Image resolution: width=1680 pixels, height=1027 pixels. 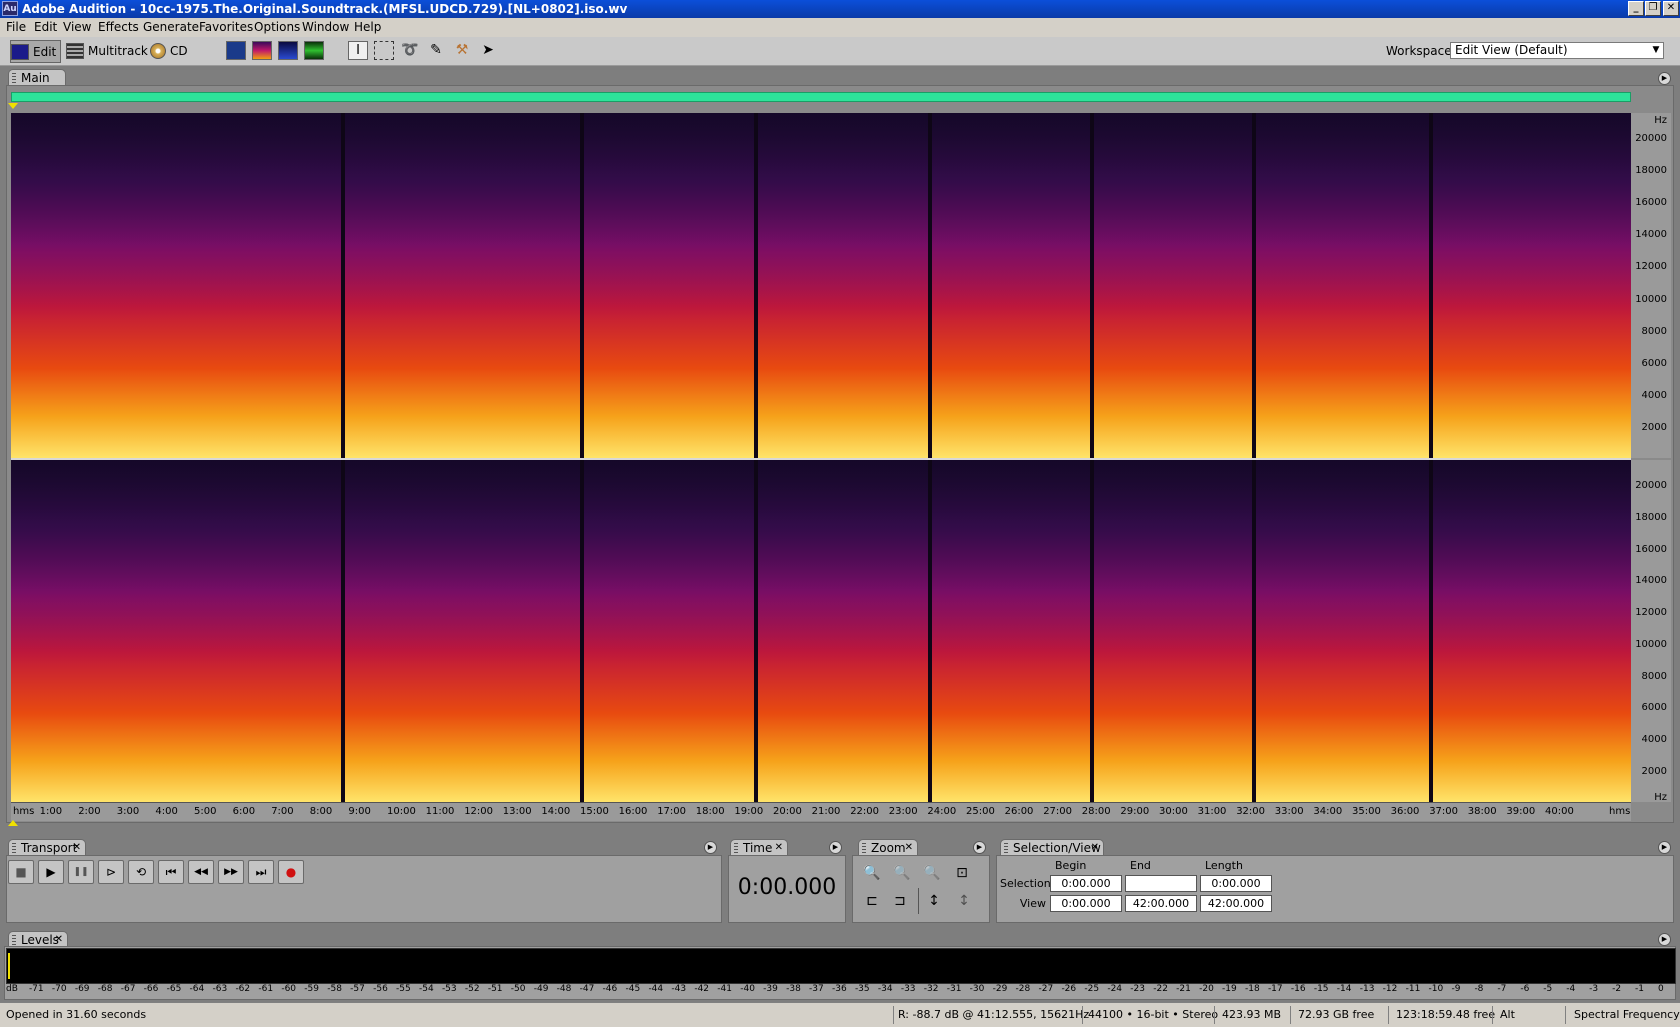 What do you see at coordinates (888, 847) in the screenshot?
I see `tab-zoom: Zoom ✕` at bounding box center [888, 847].